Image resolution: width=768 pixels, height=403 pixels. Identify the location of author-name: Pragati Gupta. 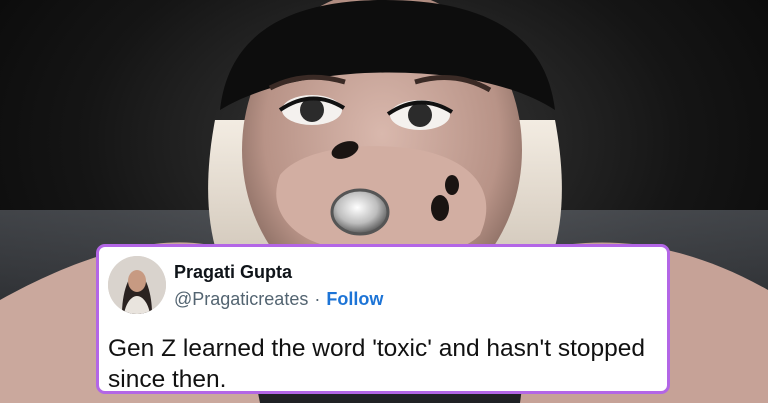
(233, 272).